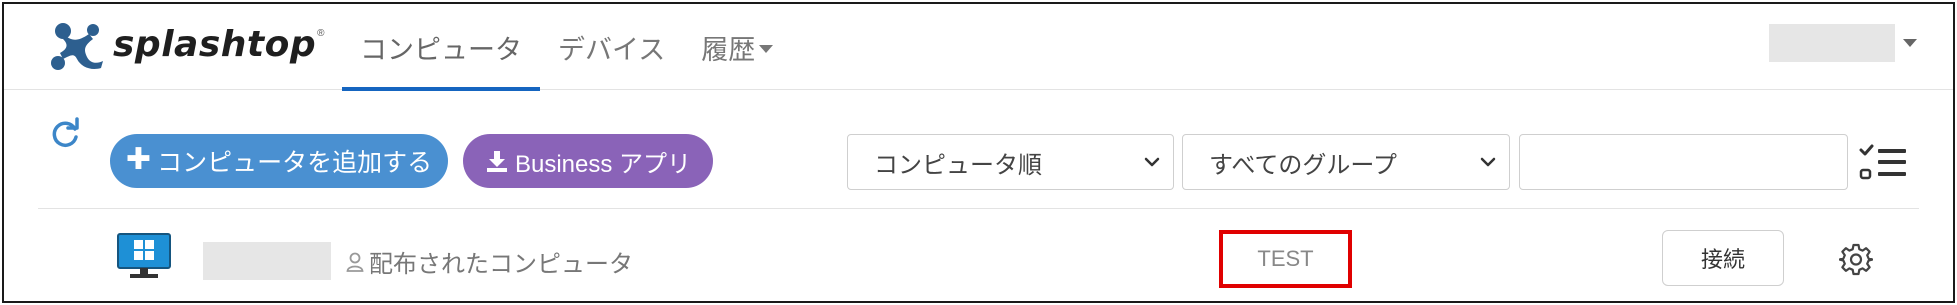  Describe the element at coordinates (1856, 259) in the screenshot. I see `gear-icon` at that location.